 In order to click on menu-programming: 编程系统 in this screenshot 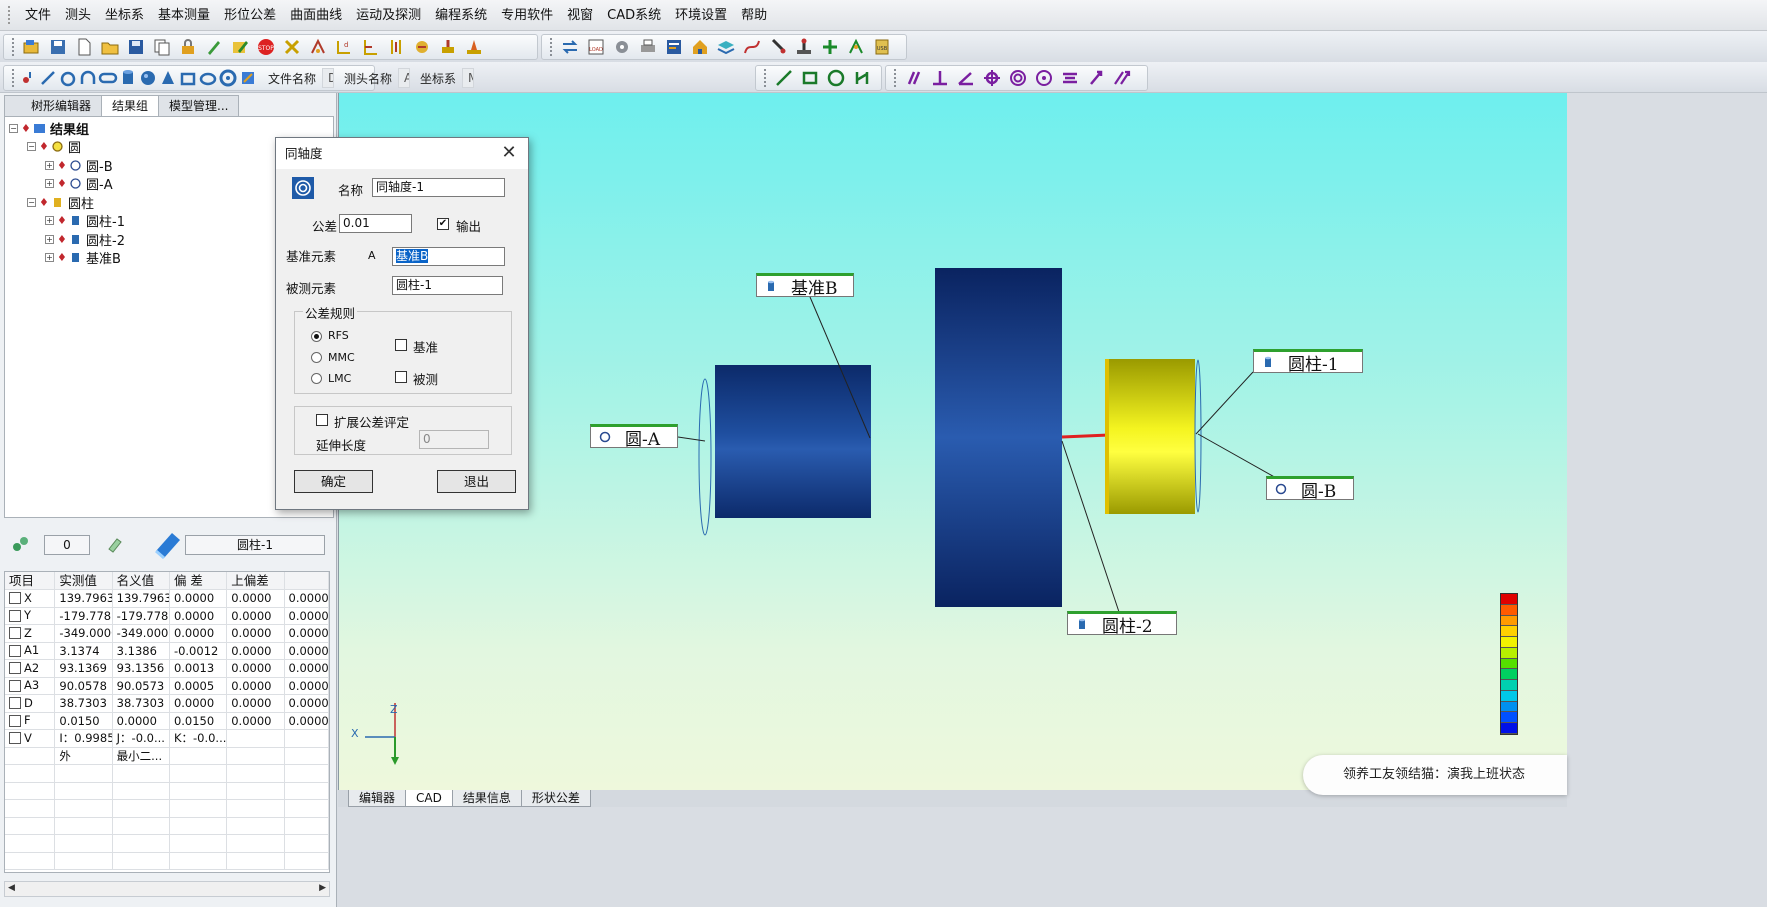, I will do `click(461, 15)`.